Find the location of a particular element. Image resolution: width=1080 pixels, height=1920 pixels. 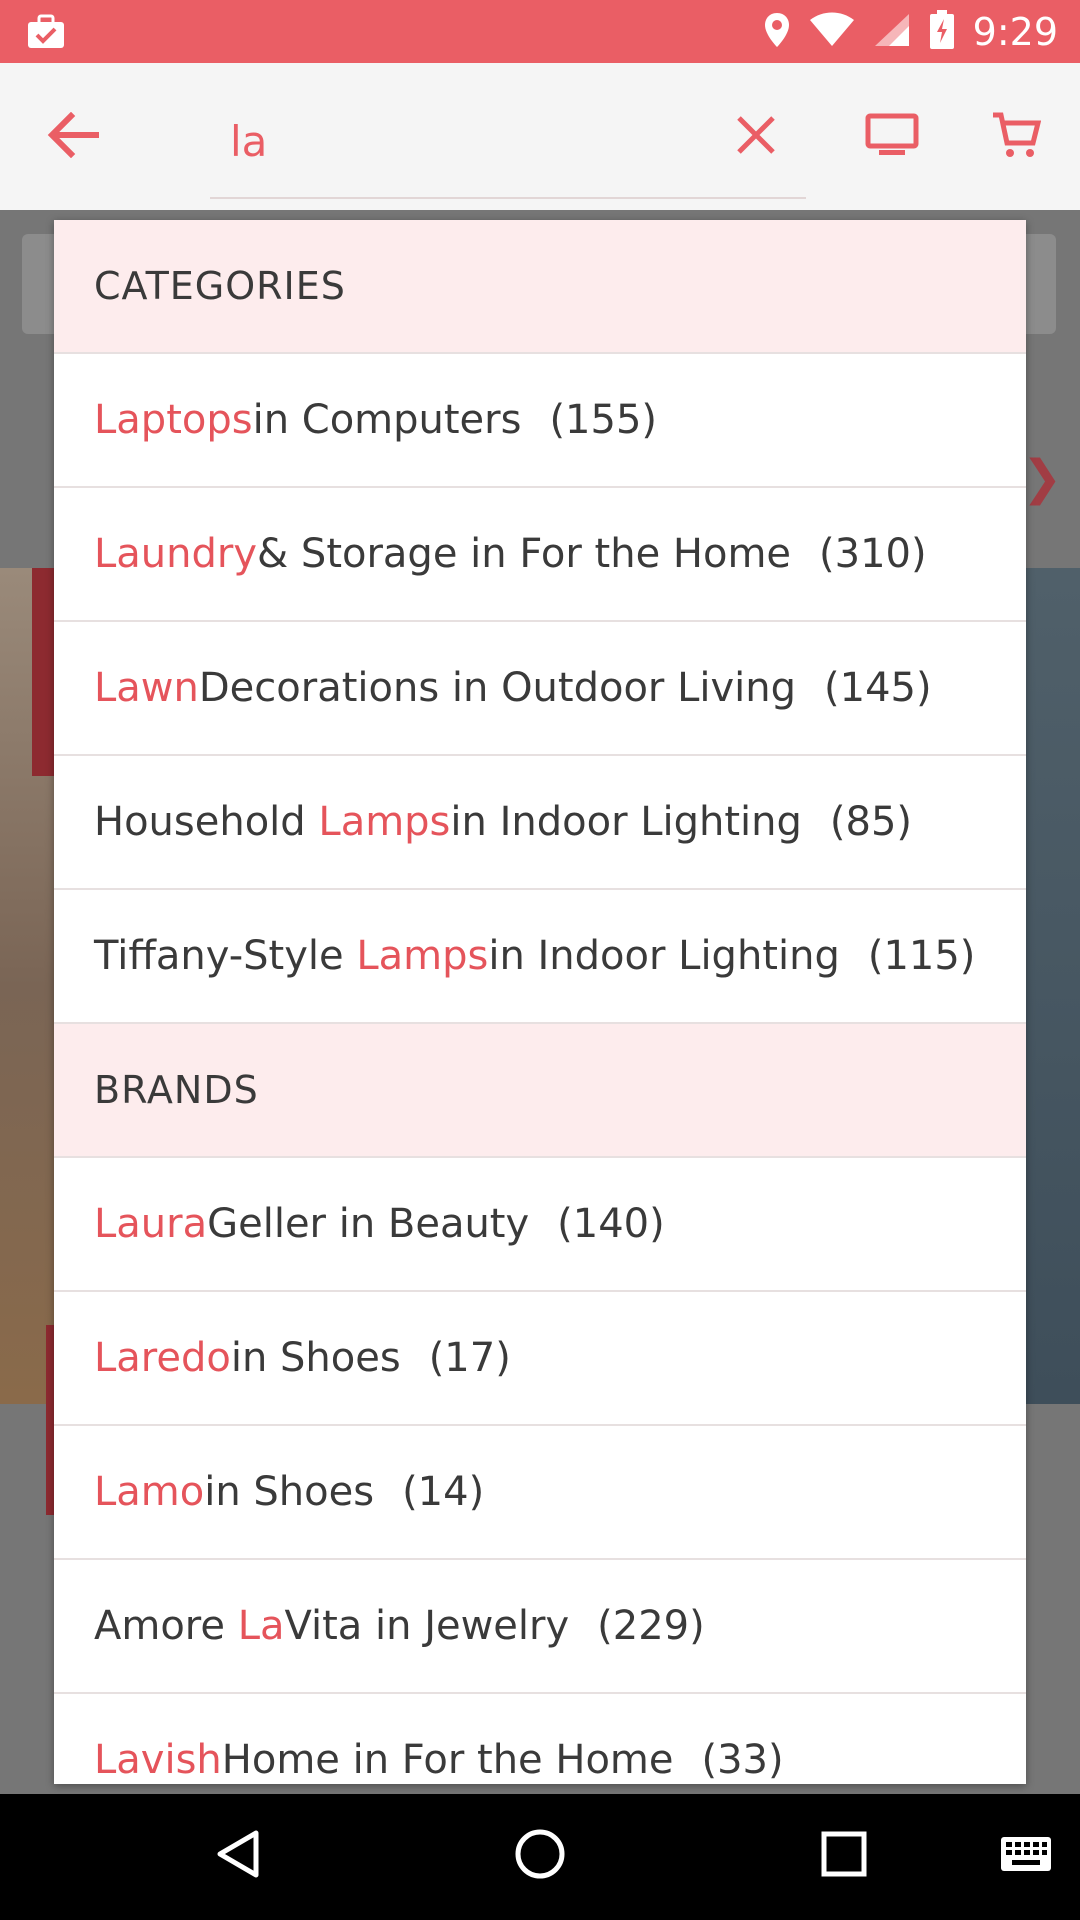

suggestion-item: Household Lamps in Indoor Lighting (85) is located at coordinates (540, 823).